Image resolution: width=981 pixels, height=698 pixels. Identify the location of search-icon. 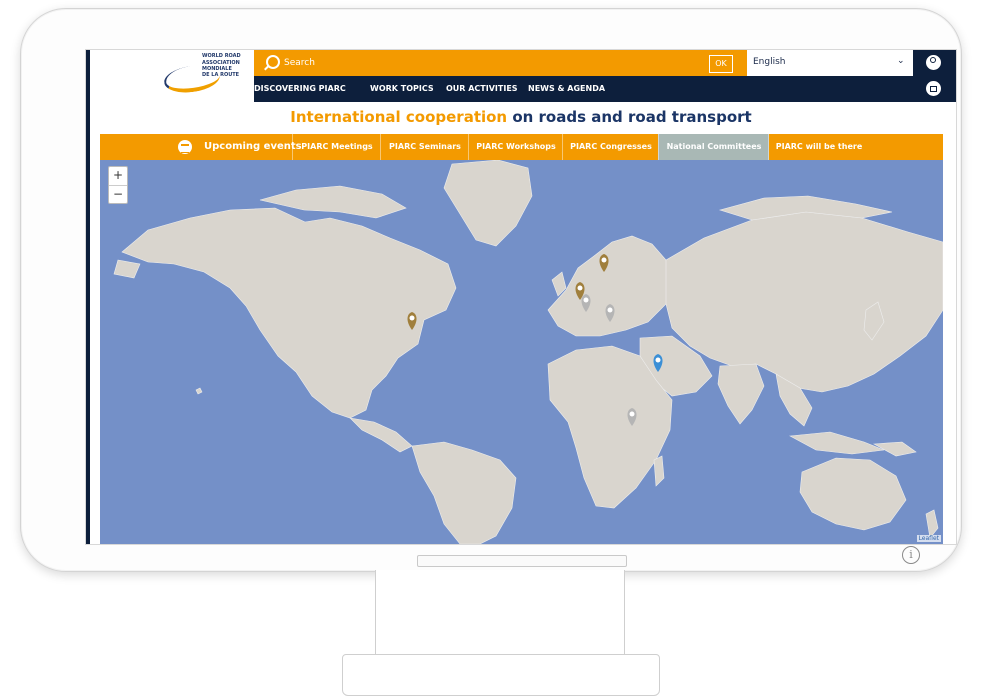
(273, 62).